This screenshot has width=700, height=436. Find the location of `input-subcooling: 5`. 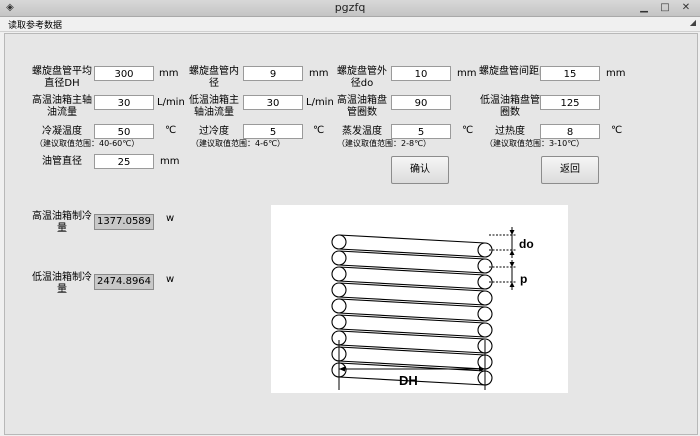

input-subcooling: 5 is located at coordinates (273, 131).